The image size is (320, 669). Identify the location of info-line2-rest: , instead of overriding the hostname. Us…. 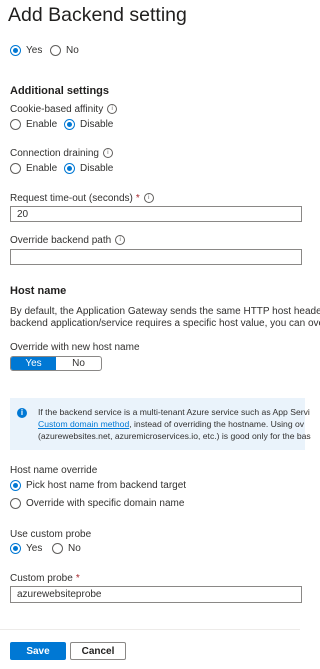
(217, 424).